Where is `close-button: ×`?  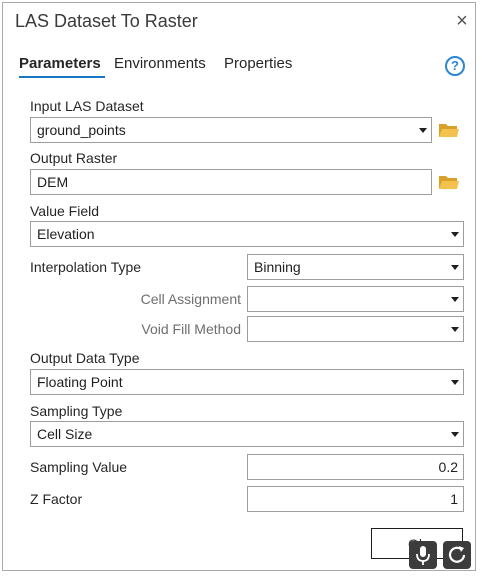
close-button: × is located at coordinates (462, 22).